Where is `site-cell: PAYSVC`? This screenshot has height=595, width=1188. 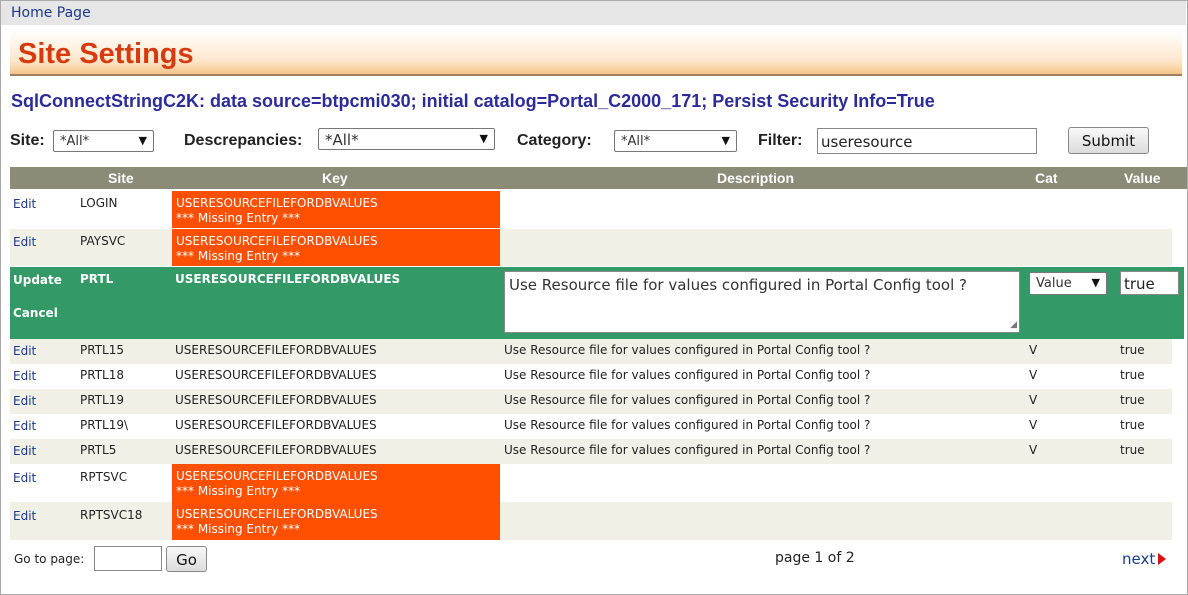 site-cell: PAYSVC is located at coordinates (103, 241).